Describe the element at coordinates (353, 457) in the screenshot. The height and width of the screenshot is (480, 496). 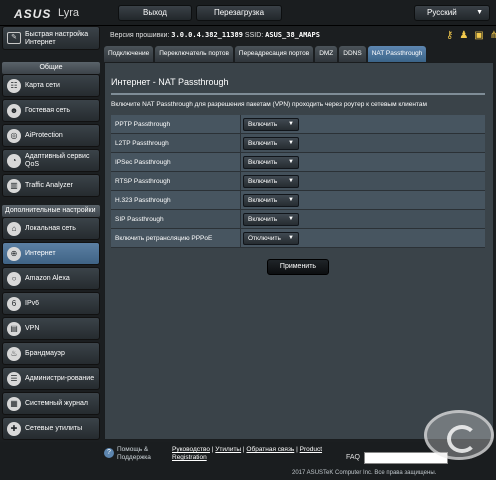
I see `faq-label: FAQ` at that location.